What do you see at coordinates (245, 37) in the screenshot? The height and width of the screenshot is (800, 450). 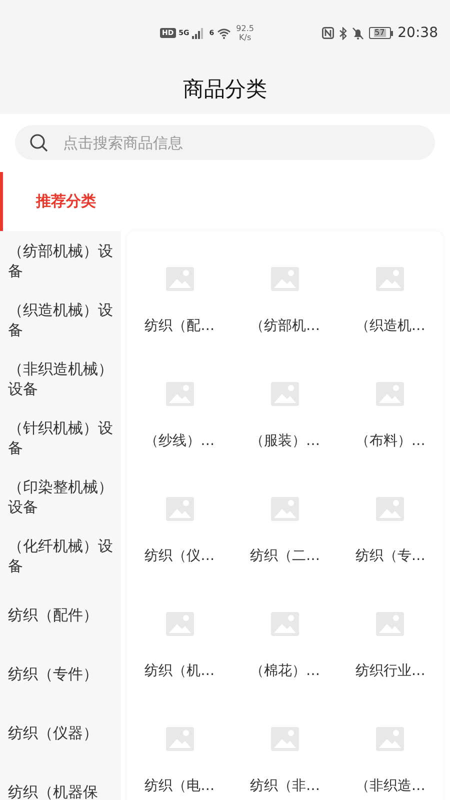 I see `speed-unit: K/s` at bounding box center [245, 37].